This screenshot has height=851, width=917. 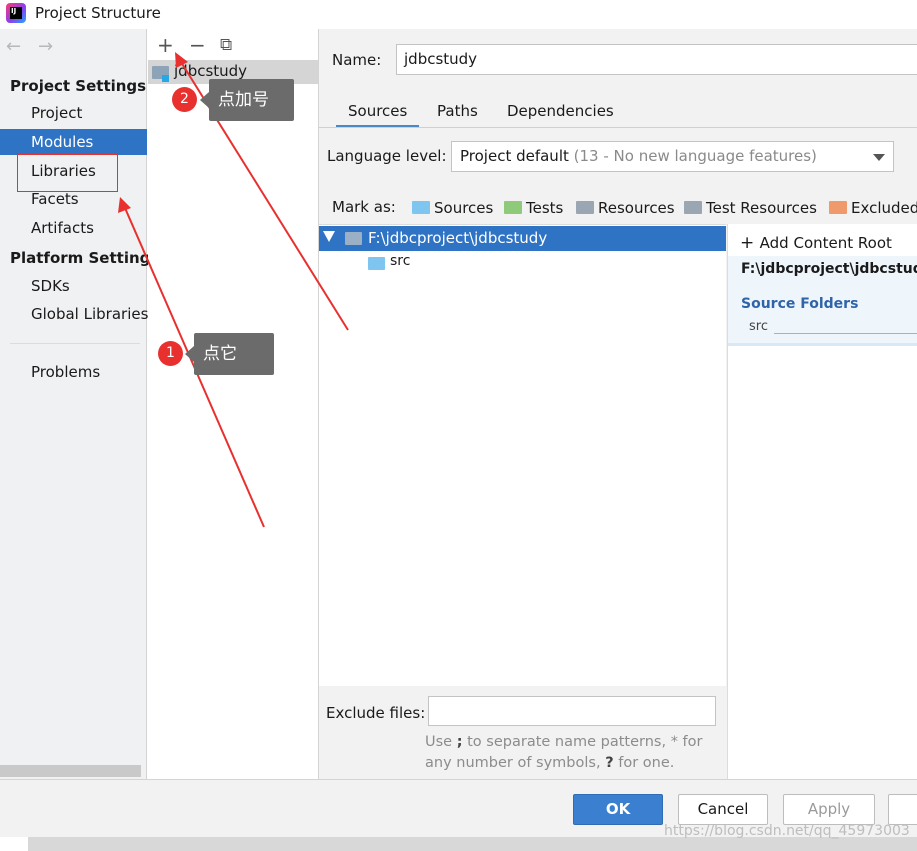 I want to click on back-arrow-icon: ←, so click(x=13, y=46).